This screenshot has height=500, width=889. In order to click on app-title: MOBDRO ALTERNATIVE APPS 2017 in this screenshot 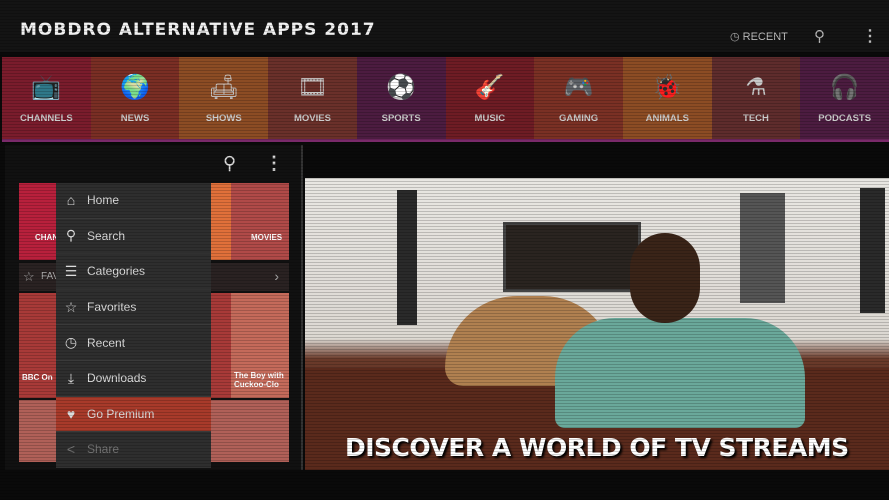, I will do `click(198, 30)`.